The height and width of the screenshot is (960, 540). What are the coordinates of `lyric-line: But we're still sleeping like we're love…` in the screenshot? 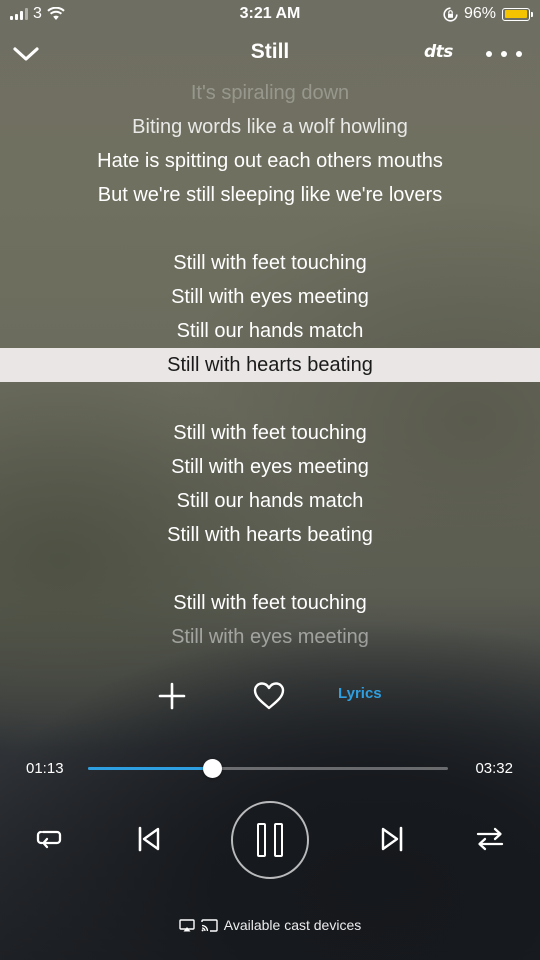 It's located at (270, 195).